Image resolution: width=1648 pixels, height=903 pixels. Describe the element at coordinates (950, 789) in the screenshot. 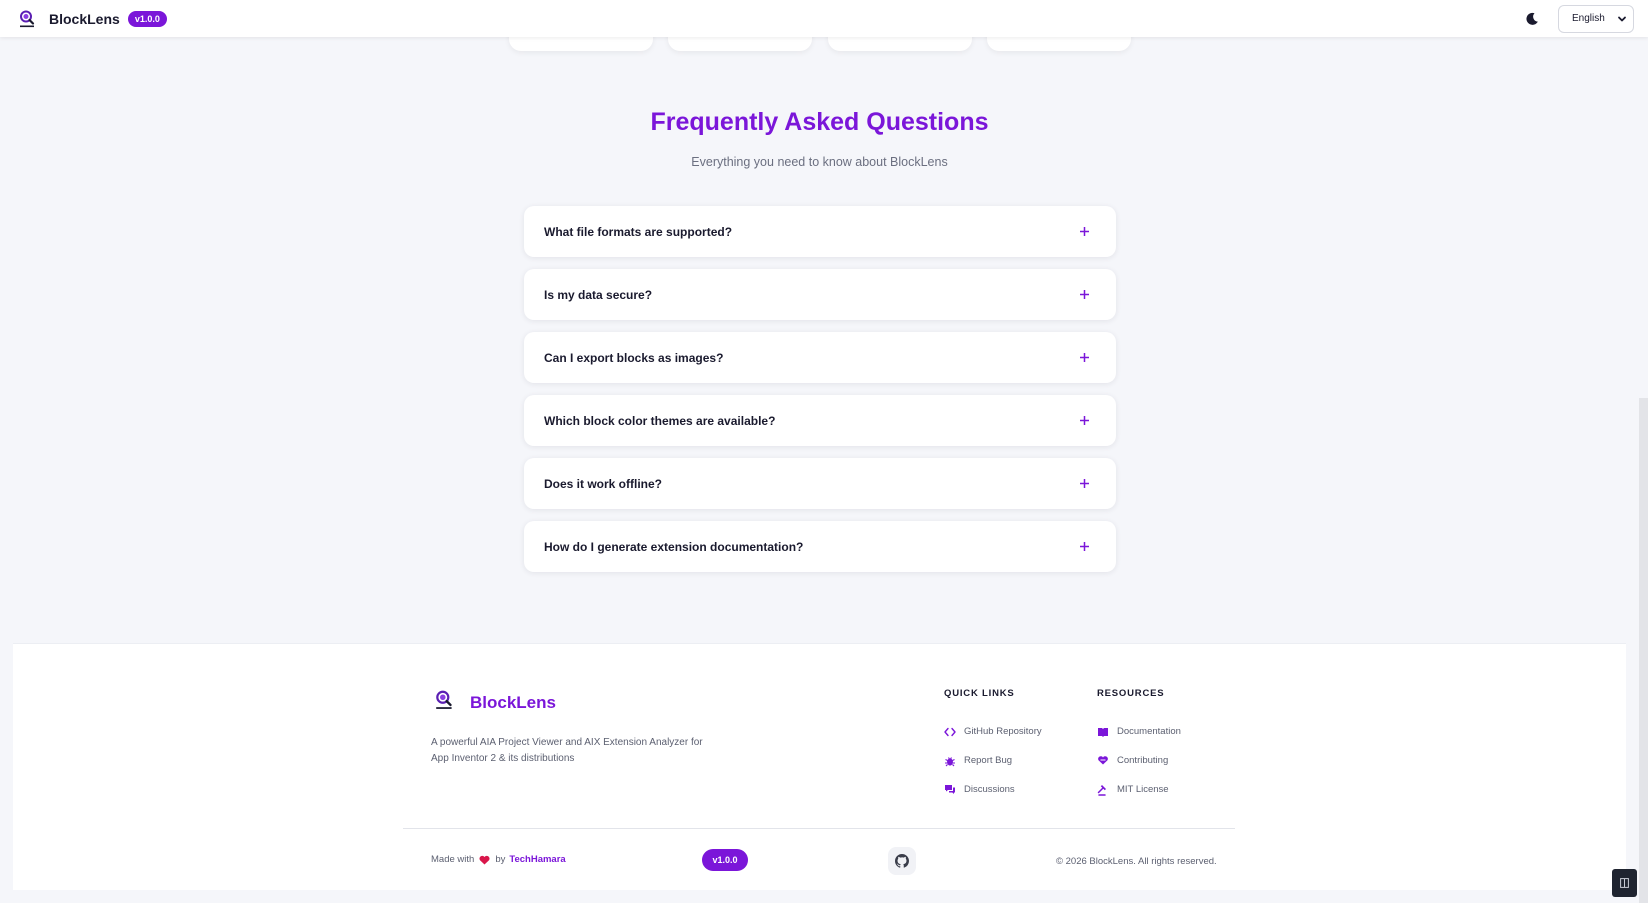

I see `chat-icon` at that location.